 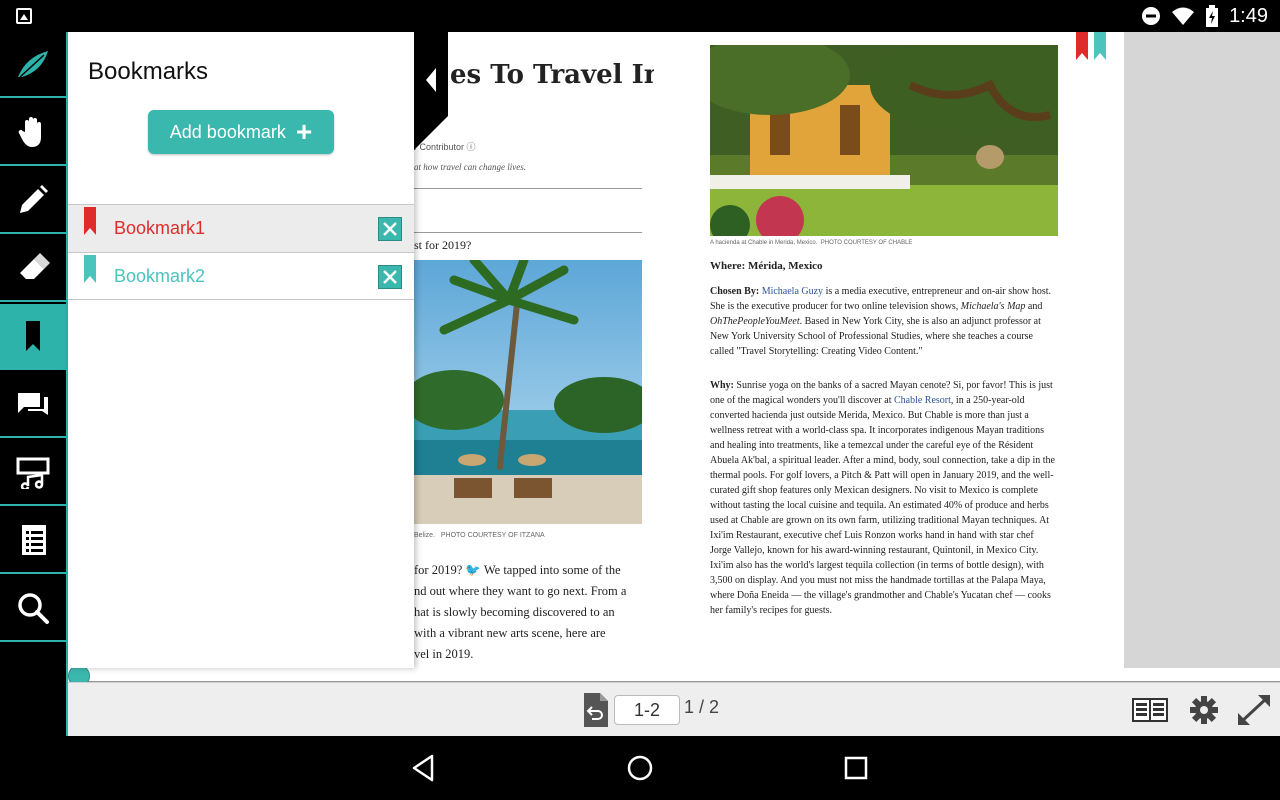 What do you see at coordinates (647, 710) in the screenshot?
I see `page-number-input: 1-2` at bounding box center [647, 710].